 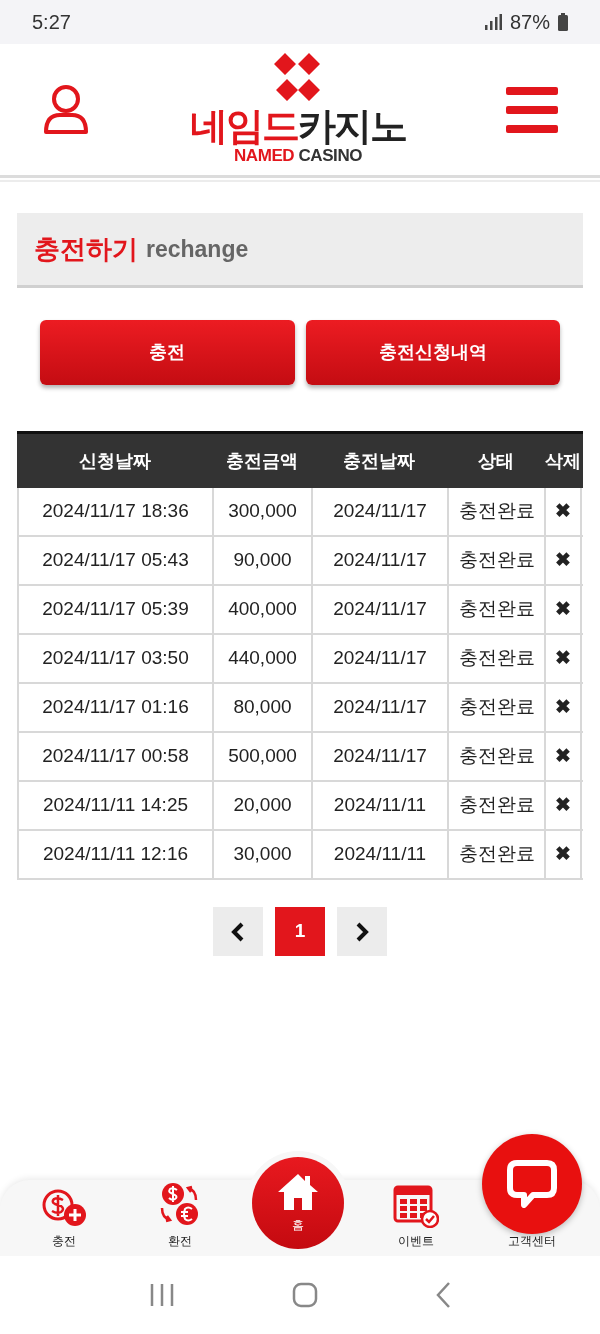 I want to click on section-subtitle: rechange, so click(x=197, y=249).